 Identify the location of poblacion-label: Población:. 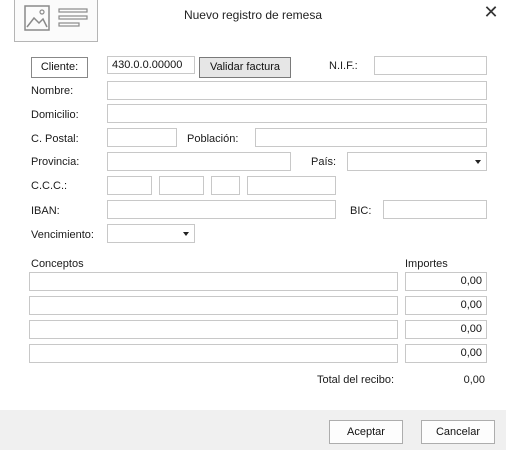
(213, 139).